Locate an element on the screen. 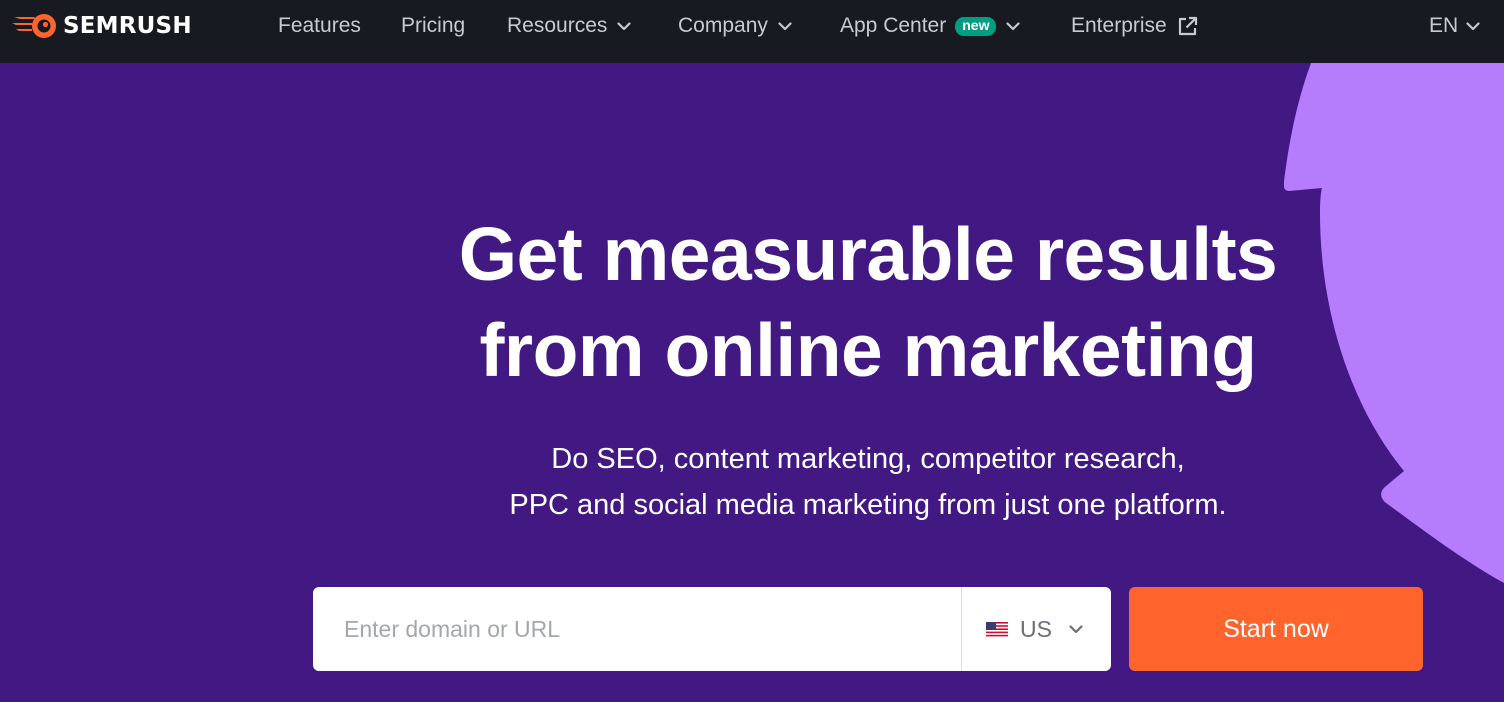  nav-enterprise-label: Enterprise is located at coordinates (1119, 25).